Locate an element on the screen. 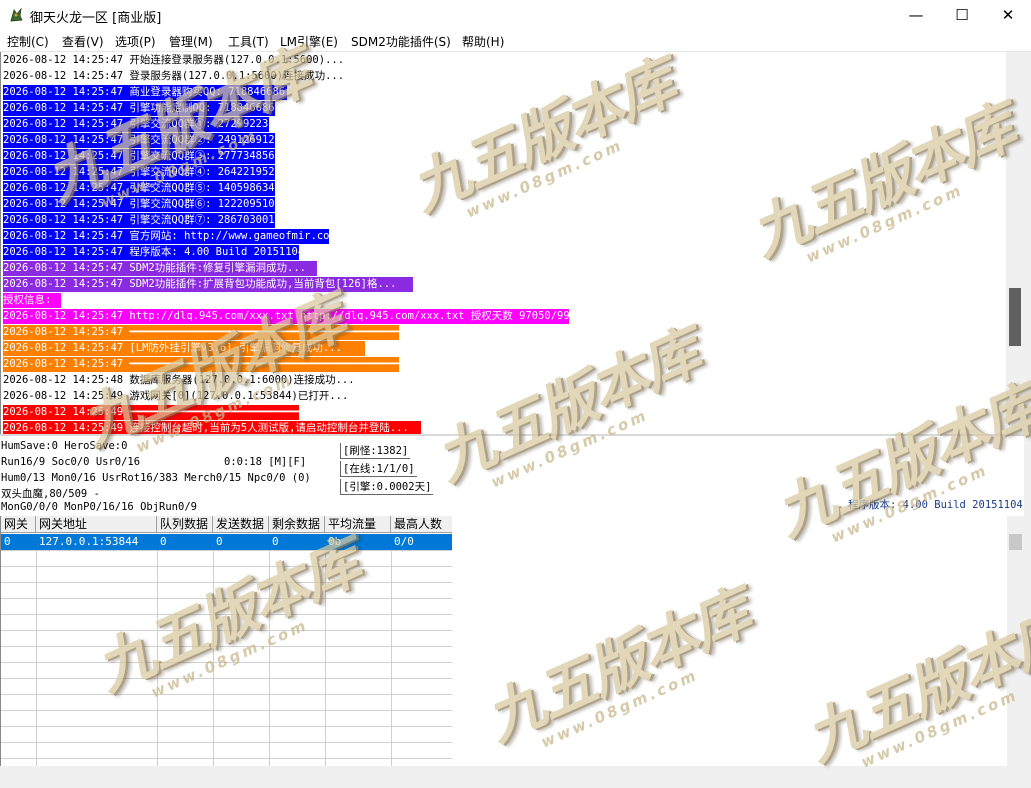 The image size is (1031, 788). col-header-avg-traffic: 平均流量 is located at coordinates (358, 524).